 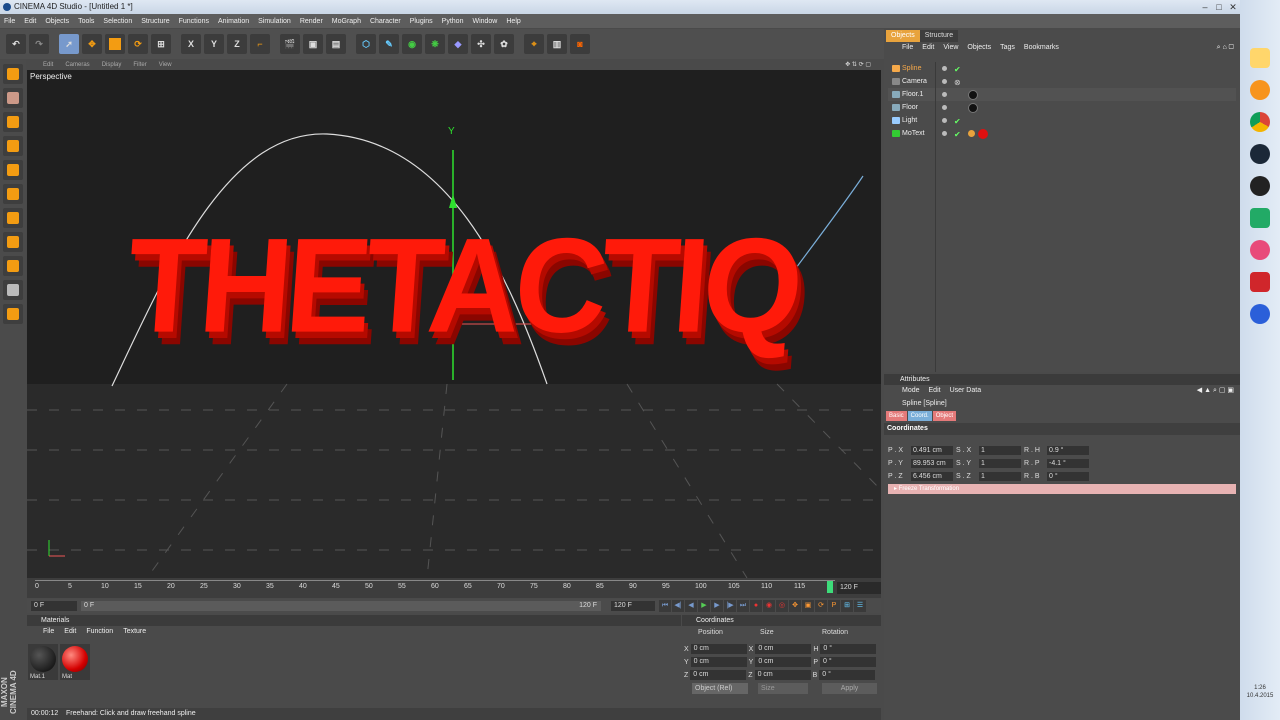 What do you see at coordinates (1000, 463) in the screenshot?
I see `scale-y-field: 1` at bounding box center [1000, 463].